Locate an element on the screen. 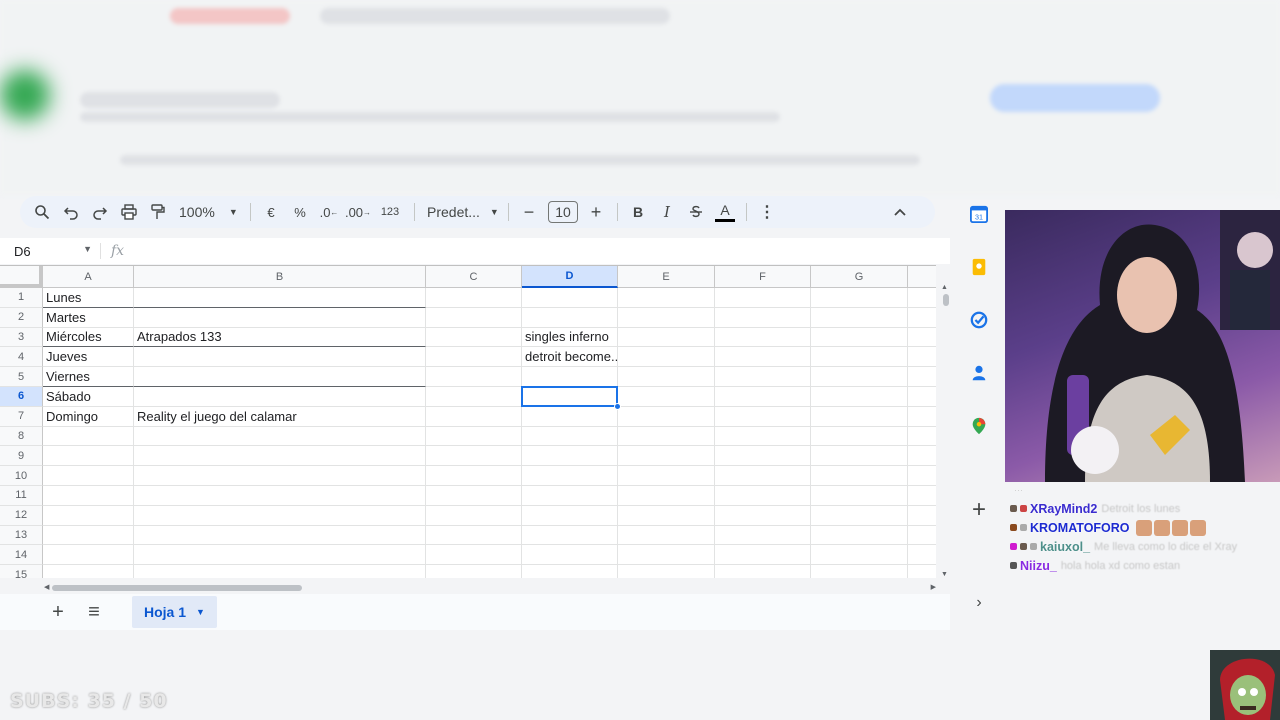 Image resolution: width=1280 pixels, height=720 pixels. active-cell-selection is located at coordinates (569, 396).